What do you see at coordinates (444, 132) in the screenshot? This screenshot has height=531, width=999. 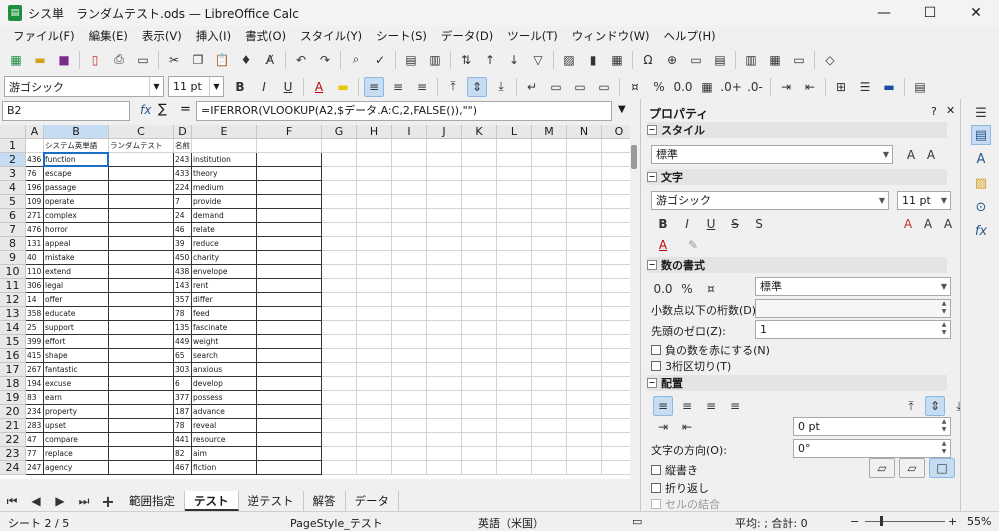 I see `column-header-j: J` at bounding box center [444, 132].